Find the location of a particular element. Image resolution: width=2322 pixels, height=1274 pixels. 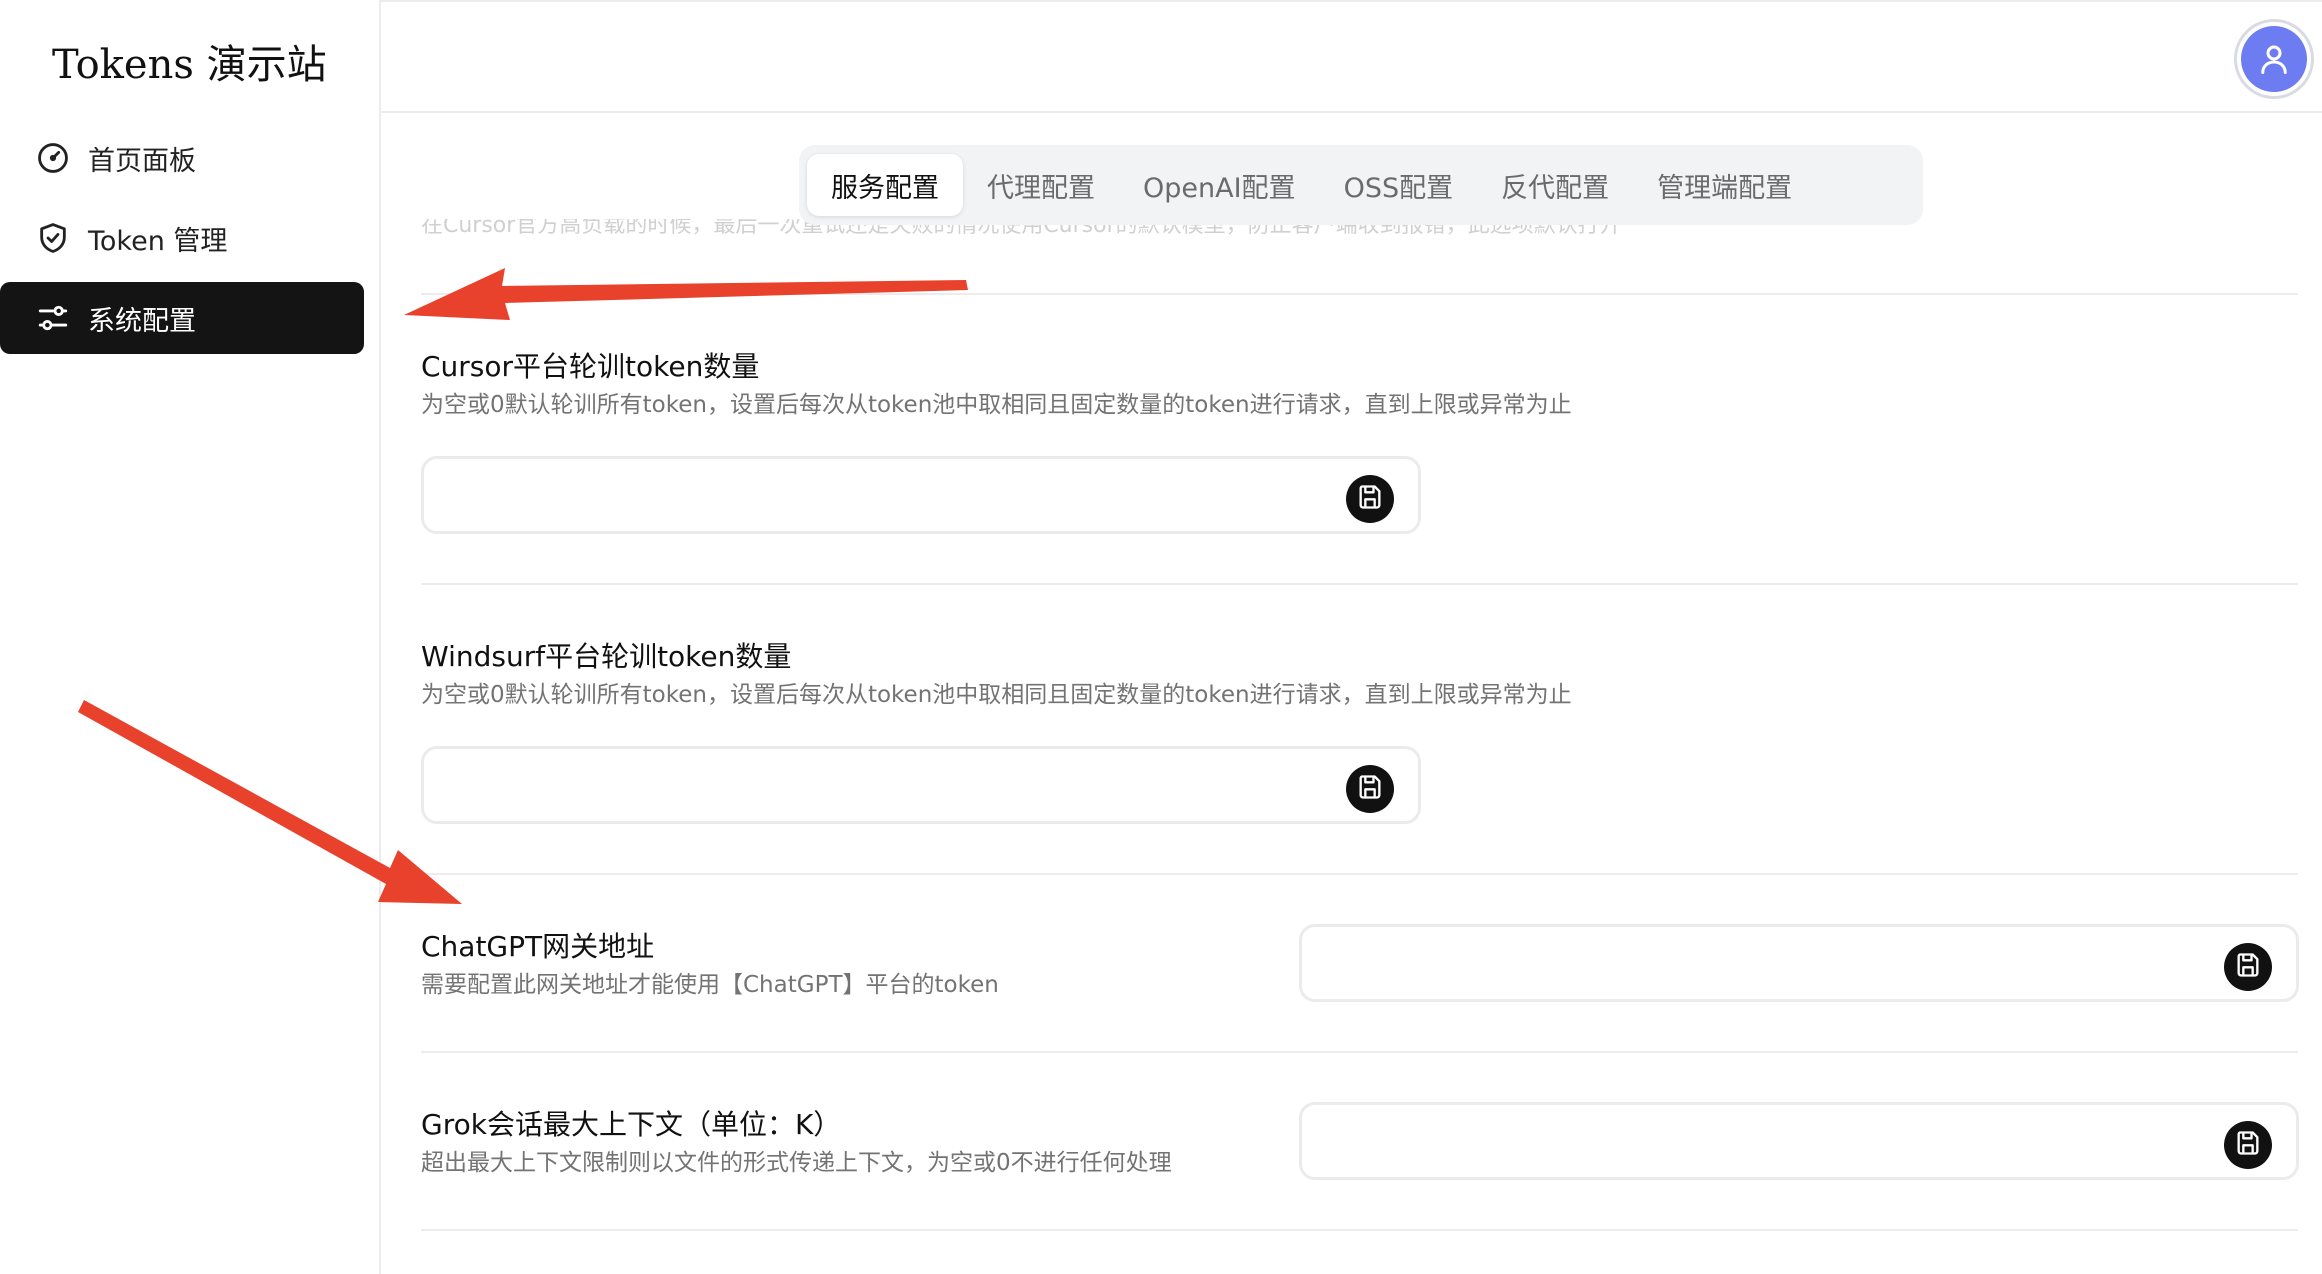

chatgpt-gateway-field is located at coordinates (1799, 963).